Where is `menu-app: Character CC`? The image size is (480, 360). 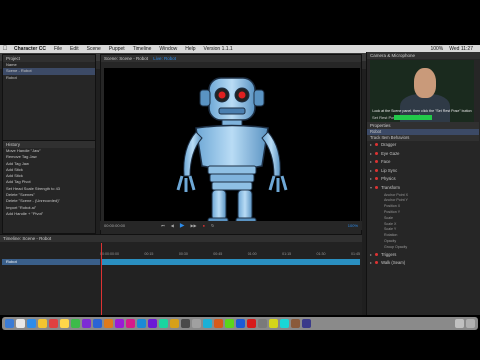 menu-app: Character CC is located at coordinates (30, 49).